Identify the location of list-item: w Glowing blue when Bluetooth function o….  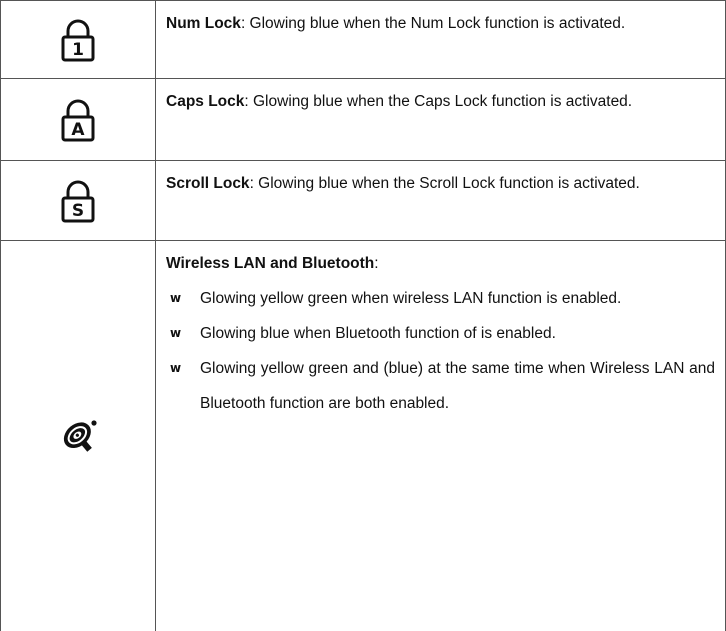
(440, 333).